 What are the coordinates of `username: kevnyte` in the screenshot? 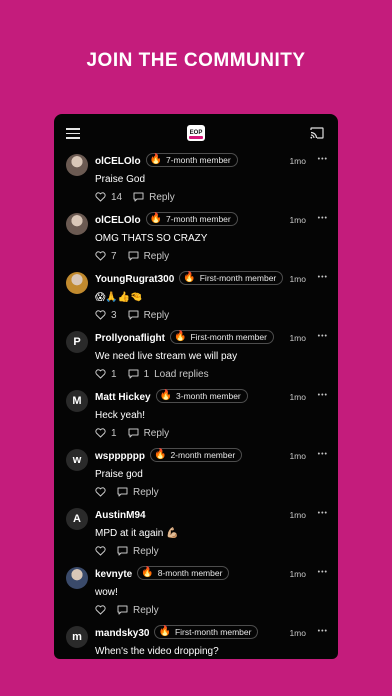 It's located at (113, 574).